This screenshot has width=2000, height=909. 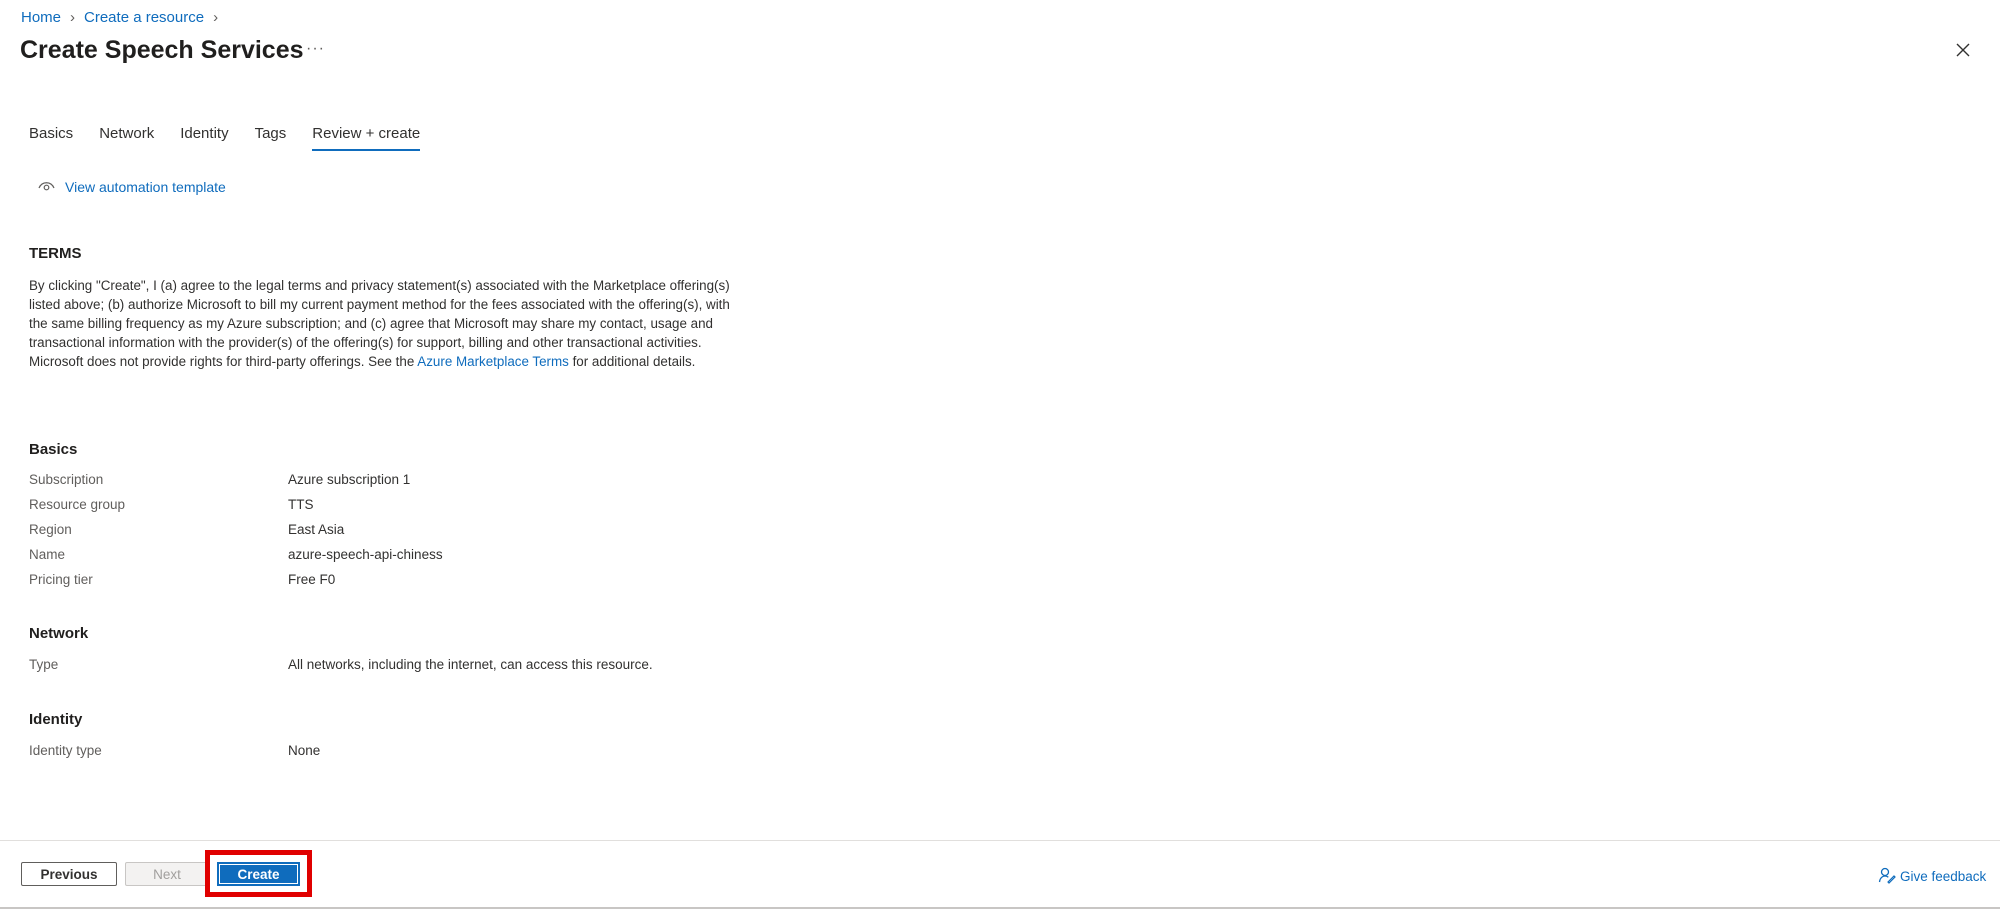 I want to click on region-value: East Asia, so click(x=316, y=529).